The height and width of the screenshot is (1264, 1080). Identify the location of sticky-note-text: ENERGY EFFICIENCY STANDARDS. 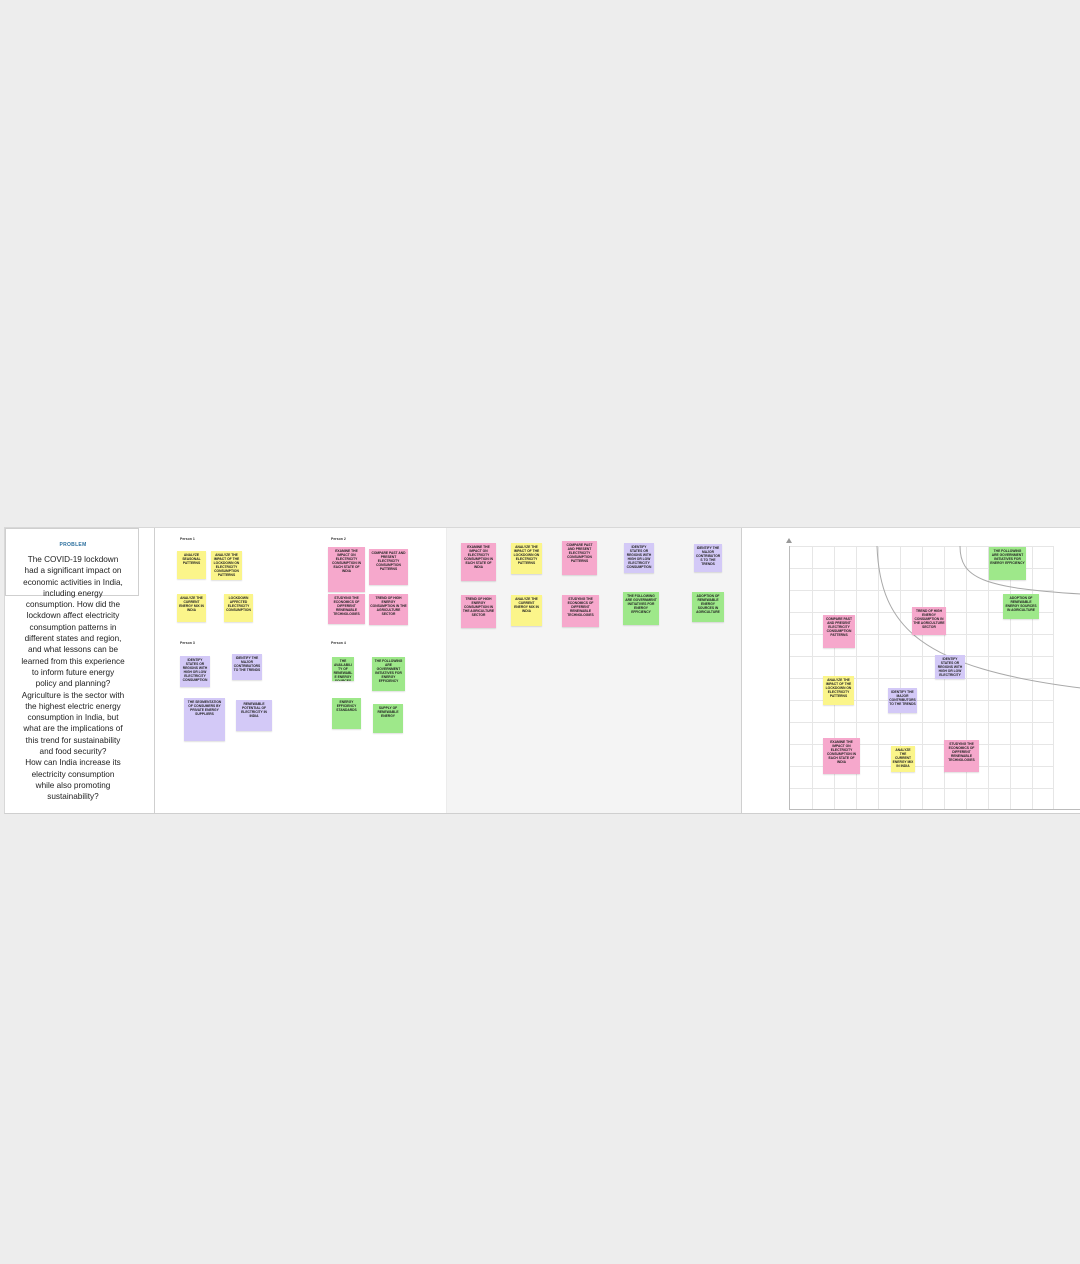
(346, 706).